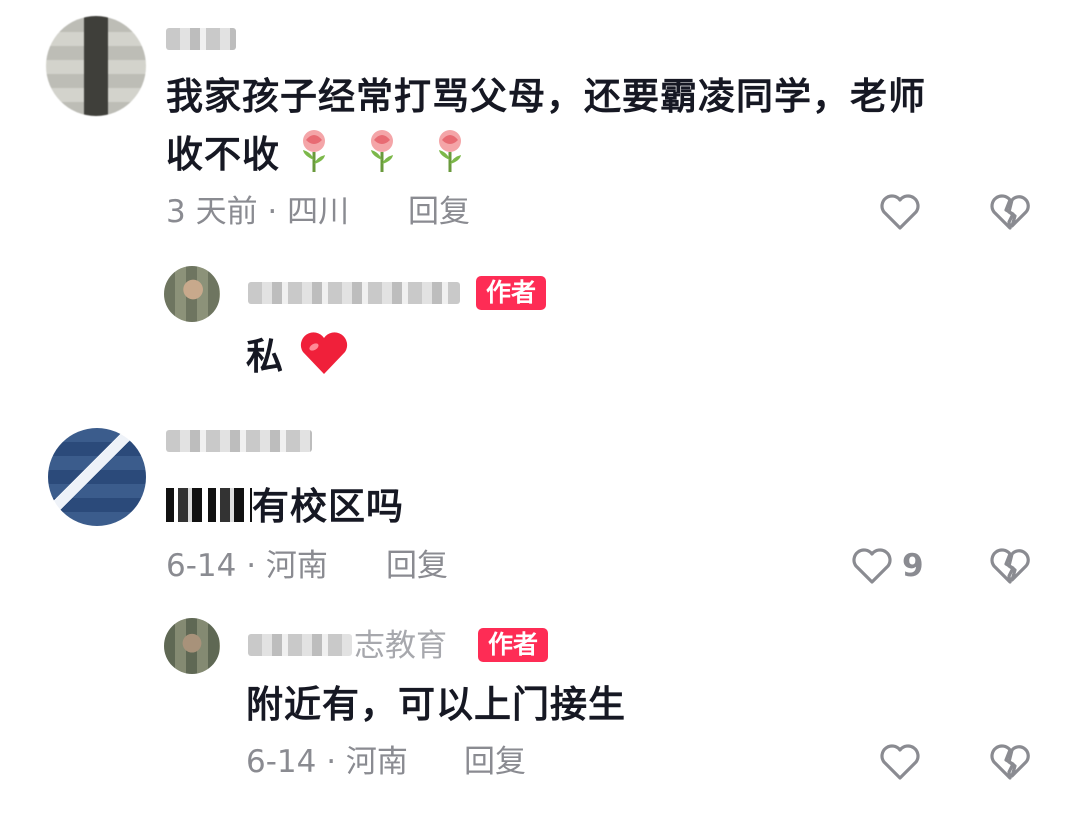 Image resolution: width=1080 pixels, height=825 pixels. What do you see at coordinates (913, 566) in the screenshot?
I see `like-count: 9` at bounding box center [913, 566].